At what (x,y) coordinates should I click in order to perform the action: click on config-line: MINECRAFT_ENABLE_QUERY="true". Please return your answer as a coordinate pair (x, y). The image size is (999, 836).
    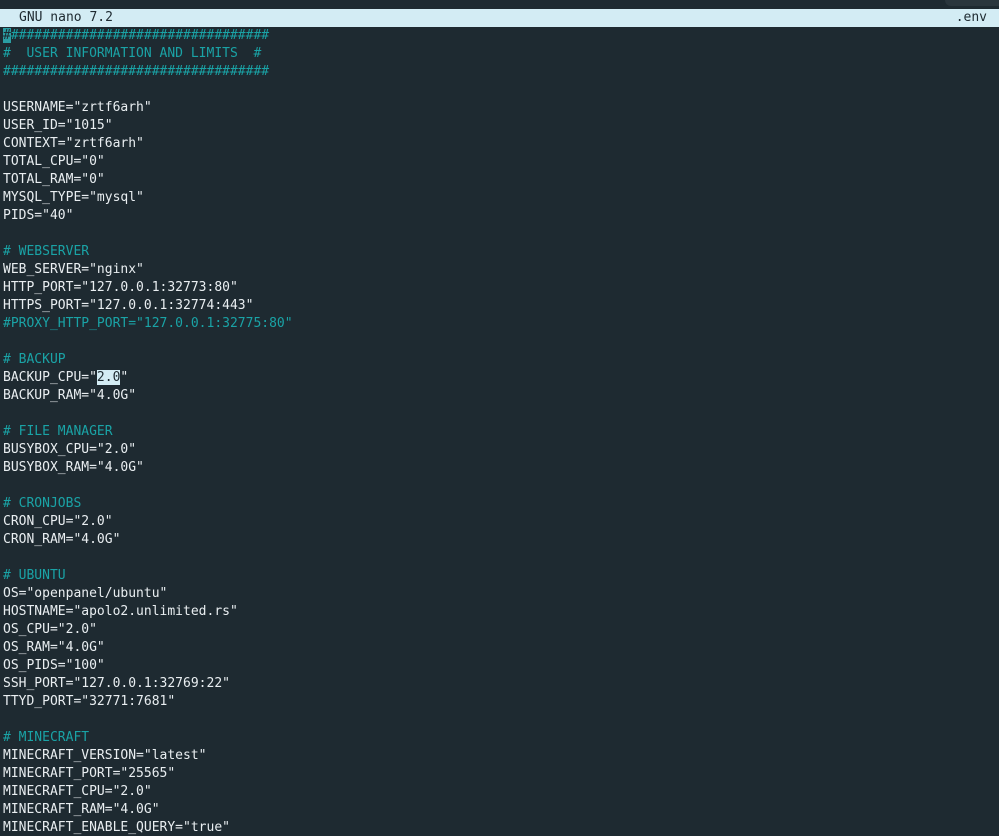
    Looking at the image, I should click on (501, 827).